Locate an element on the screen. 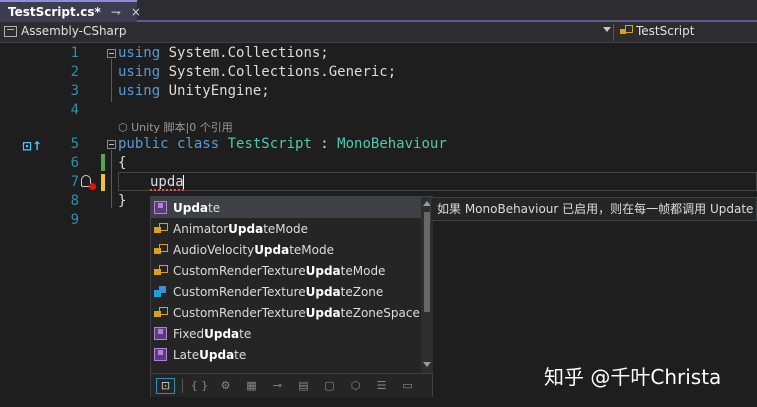 The image size is (757, 407). struct-filter-icon: ▦ is located at coordinates (251, 386).